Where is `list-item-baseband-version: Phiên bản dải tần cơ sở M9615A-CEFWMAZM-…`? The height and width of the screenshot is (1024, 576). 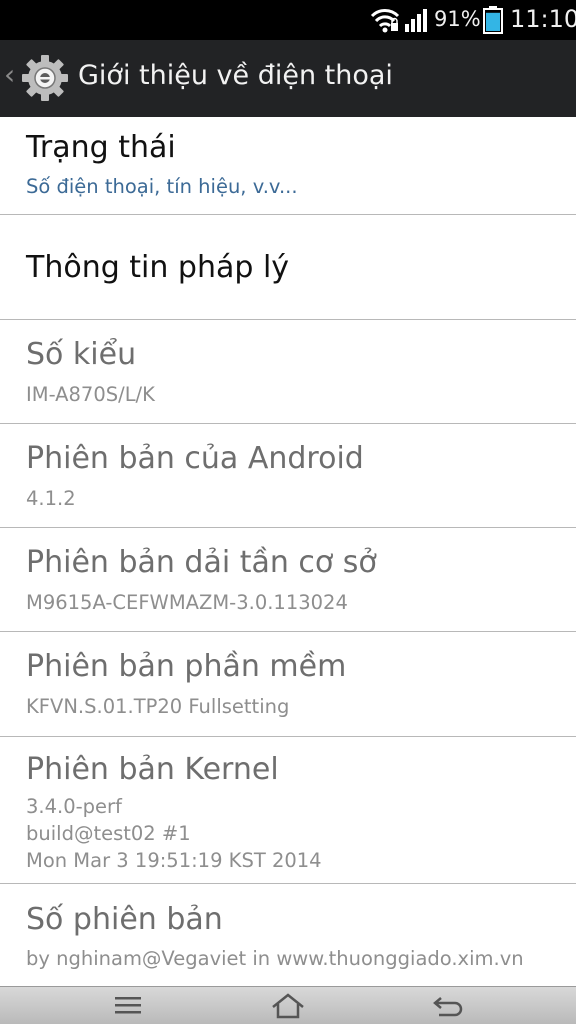 list-item-baseband-version: Phiên bản dải tần cơ sở M9615A-CEFWMAZM-… is located at coordinates (288, 580).